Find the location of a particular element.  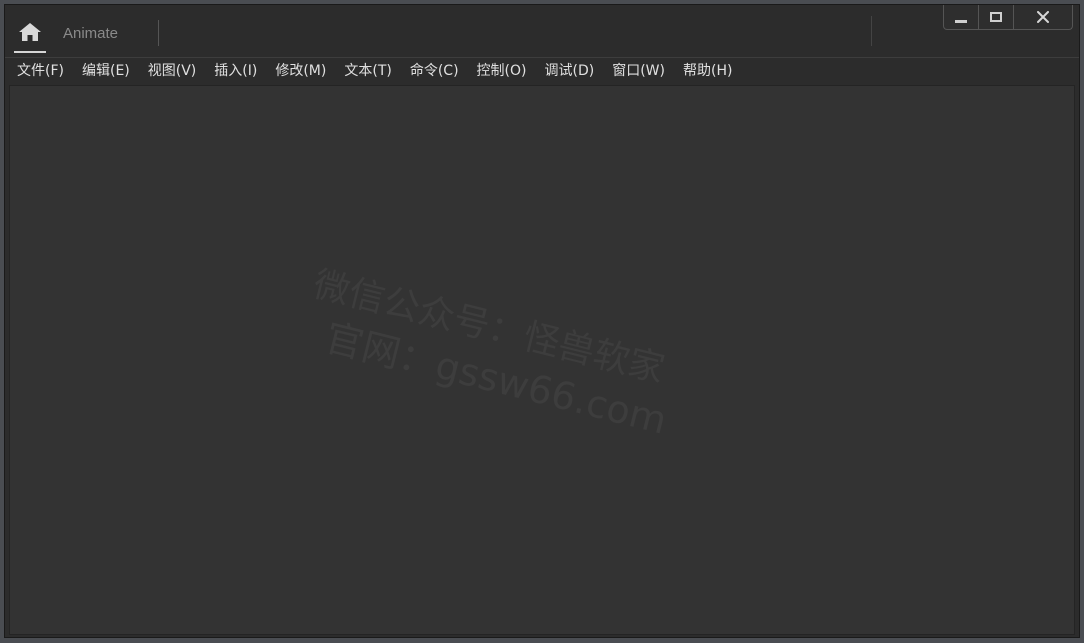

title-divider is located at coordinates (158, 33).